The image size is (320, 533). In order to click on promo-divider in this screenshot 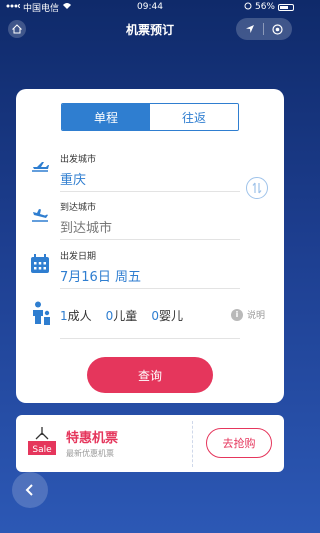, I will do `click(192, 444)`.